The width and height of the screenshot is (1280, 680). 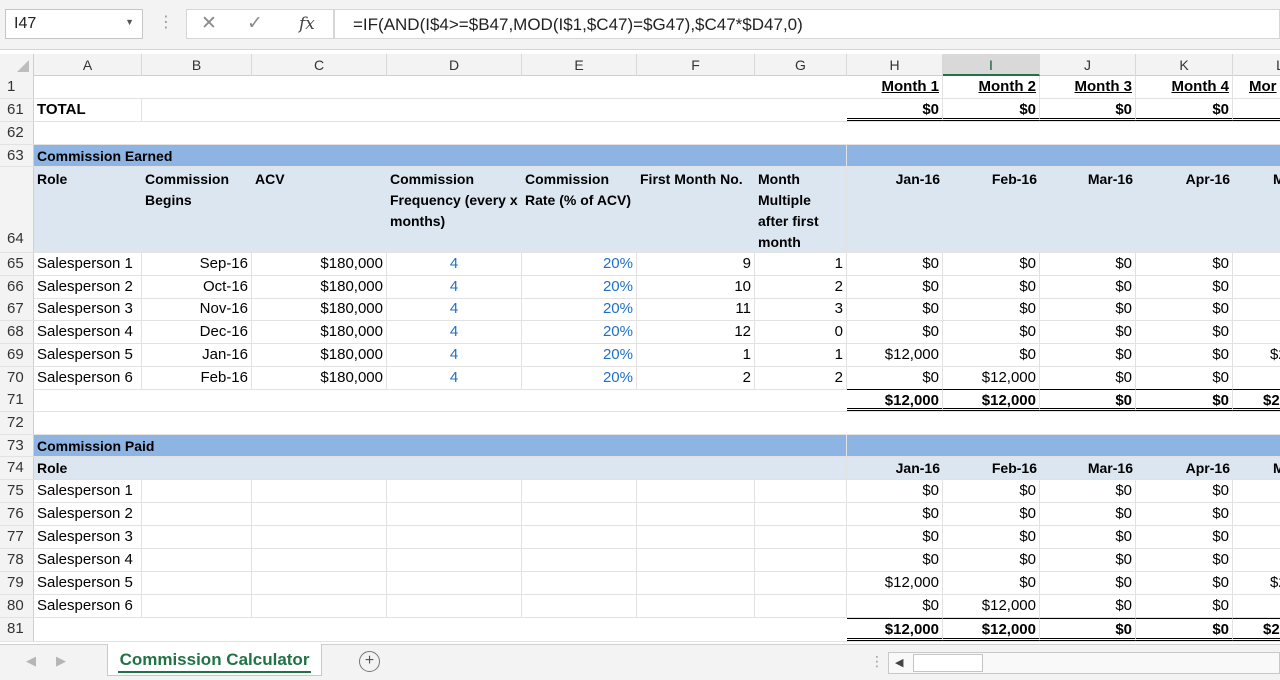 What do you see at coordinates (129, 22) in the screenshot?
I see `chevron-down-icon: ▼` at bounding box center [129, 22].